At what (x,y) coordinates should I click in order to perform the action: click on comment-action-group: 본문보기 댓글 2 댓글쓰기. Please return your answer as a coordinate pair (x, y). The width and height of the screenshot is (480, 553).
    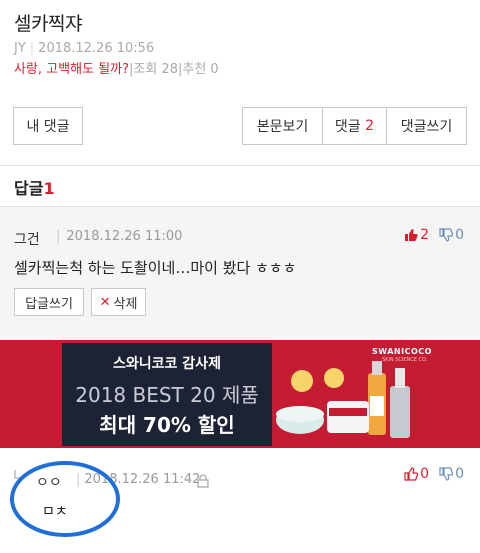
    Looking at the image, I should click on (354, 126).